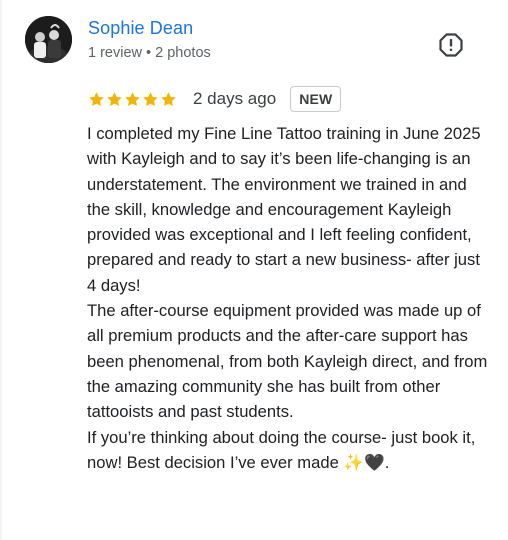  Describe the element at coordinates (140, 28) in the screenshot. I see `reviewer-name: Sophie Dean` at that location.